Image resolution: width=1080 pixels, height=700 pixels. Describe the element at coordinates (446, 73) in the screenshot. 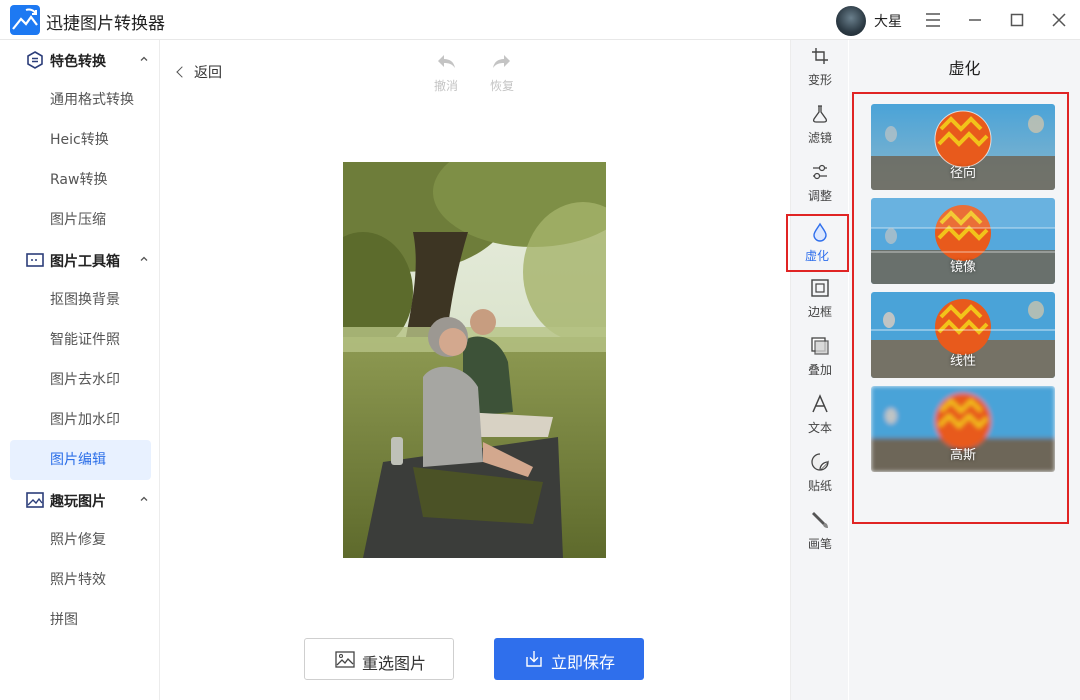

I see `undo-button: 撤消` at that location.